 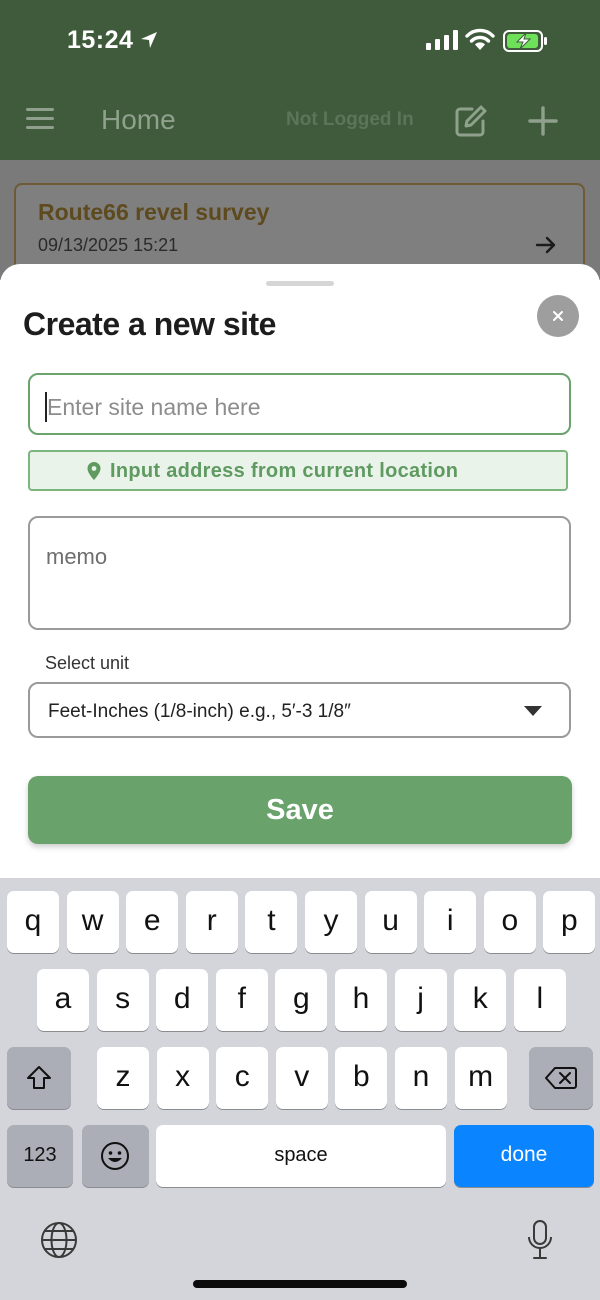 I want to click on key-f: f, so click(x=241, y=1000).